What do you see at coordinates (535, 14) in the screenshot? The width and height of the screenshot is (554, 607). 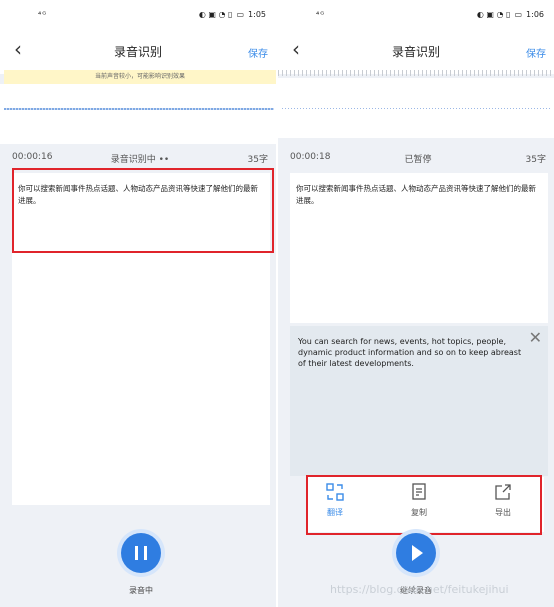 I see `clock: 1:06` at bounding box center [535, 14].